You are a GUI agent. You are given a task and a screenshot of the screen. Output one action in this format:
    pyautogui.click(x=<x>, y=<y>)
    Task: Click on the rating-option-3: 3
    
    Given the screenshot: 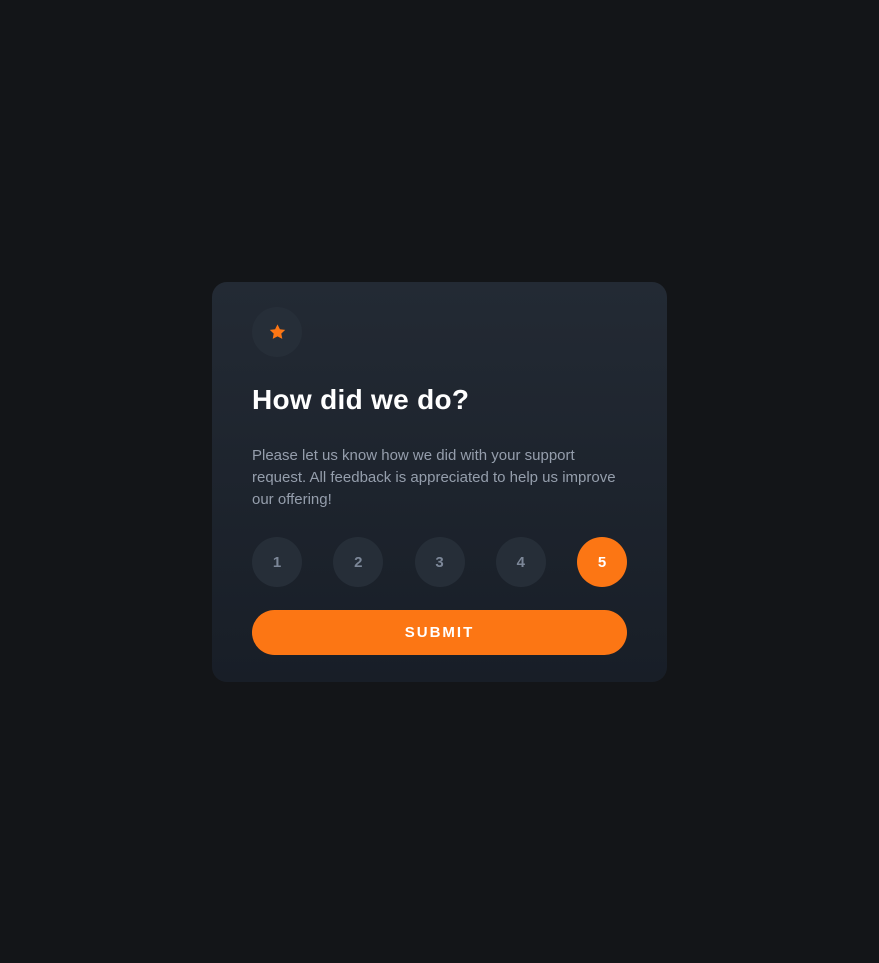 What is the action you would take?
    pyautogui.click(x=439, y=562)
    